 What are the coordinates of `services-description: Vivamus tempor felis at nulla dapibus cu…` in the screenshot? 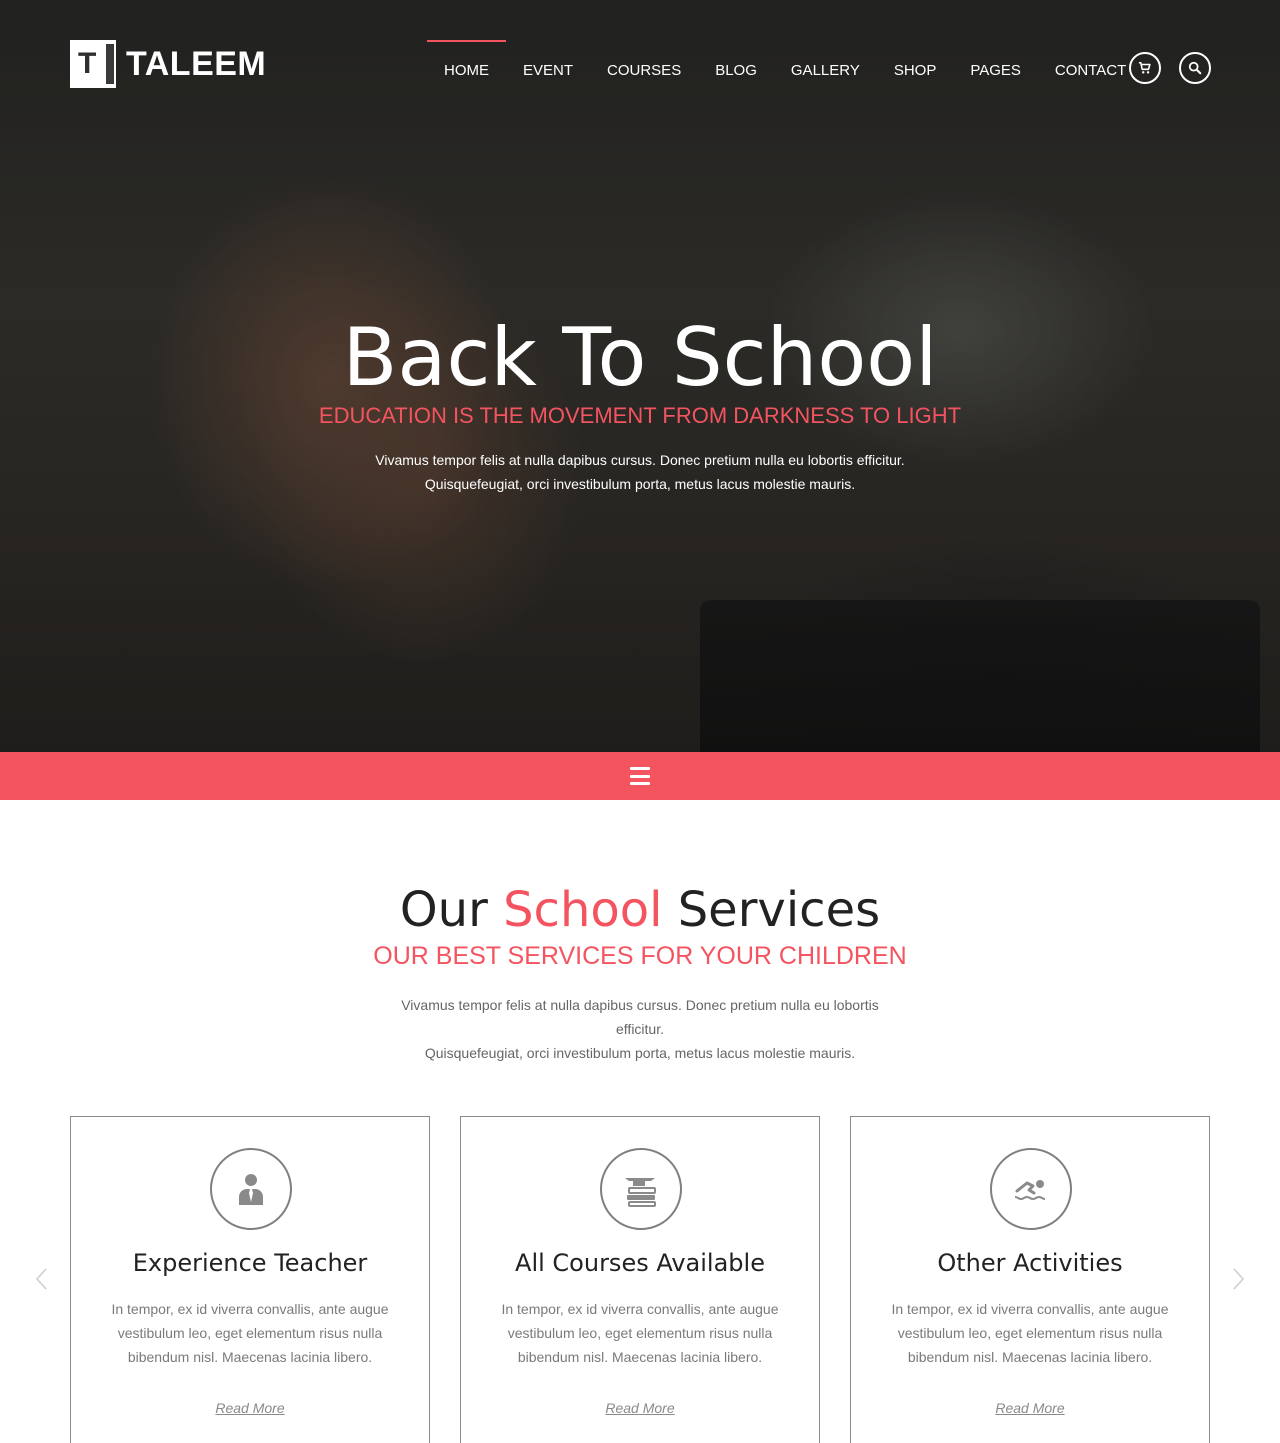 It's located at (640, 1029).